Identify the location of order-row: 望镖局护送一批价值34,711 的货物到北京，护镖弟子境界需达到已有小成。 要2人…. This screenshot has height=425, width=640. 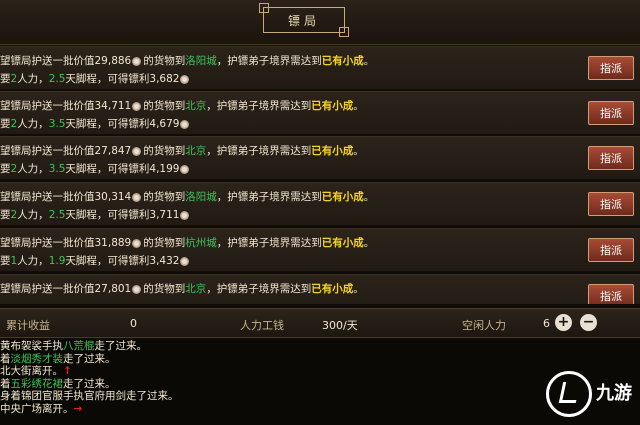
(320, 113).